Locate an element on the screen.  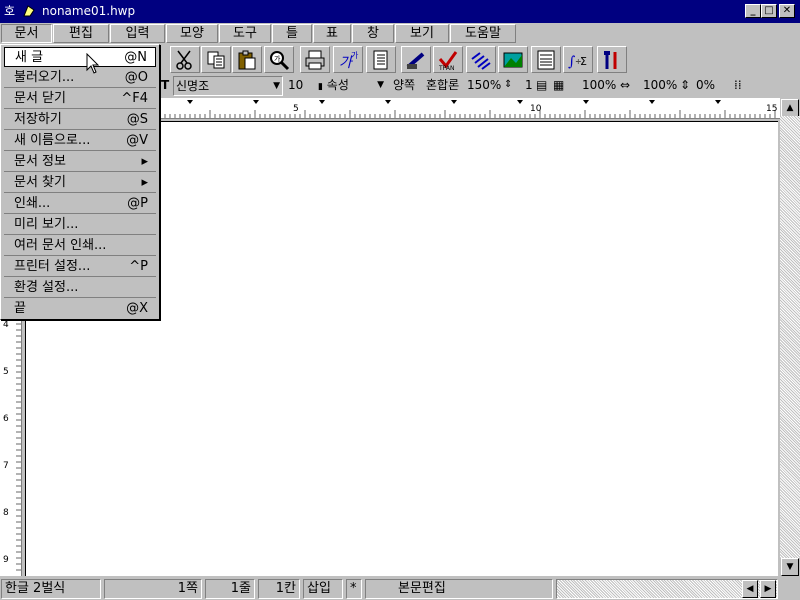
attribute-label: 속성 is located at coordinates (337, 85).